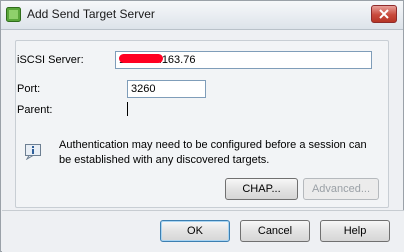 This screenshot has width=404, height=252. I want to click on port-input: 3260, so click(166, 89).